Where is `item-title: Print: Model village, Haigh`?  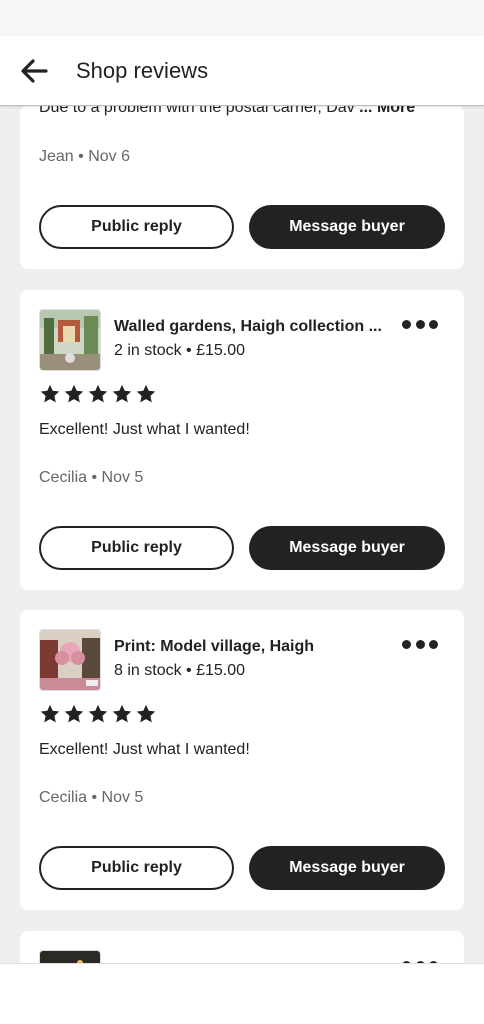 item-title: Print: Model village, Haigh is located at coordinates (214, 647).